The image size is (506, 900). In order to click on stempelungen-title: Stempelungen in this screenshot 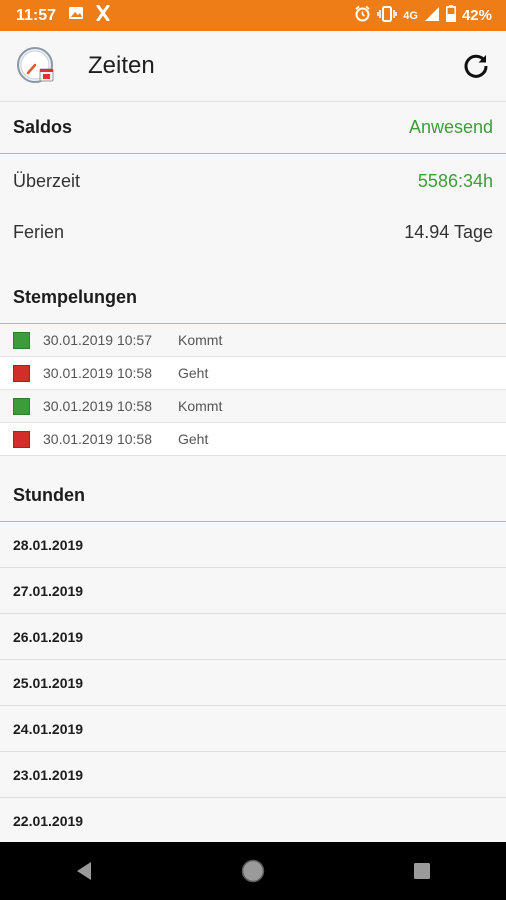, I will do `click(75, 297)`.